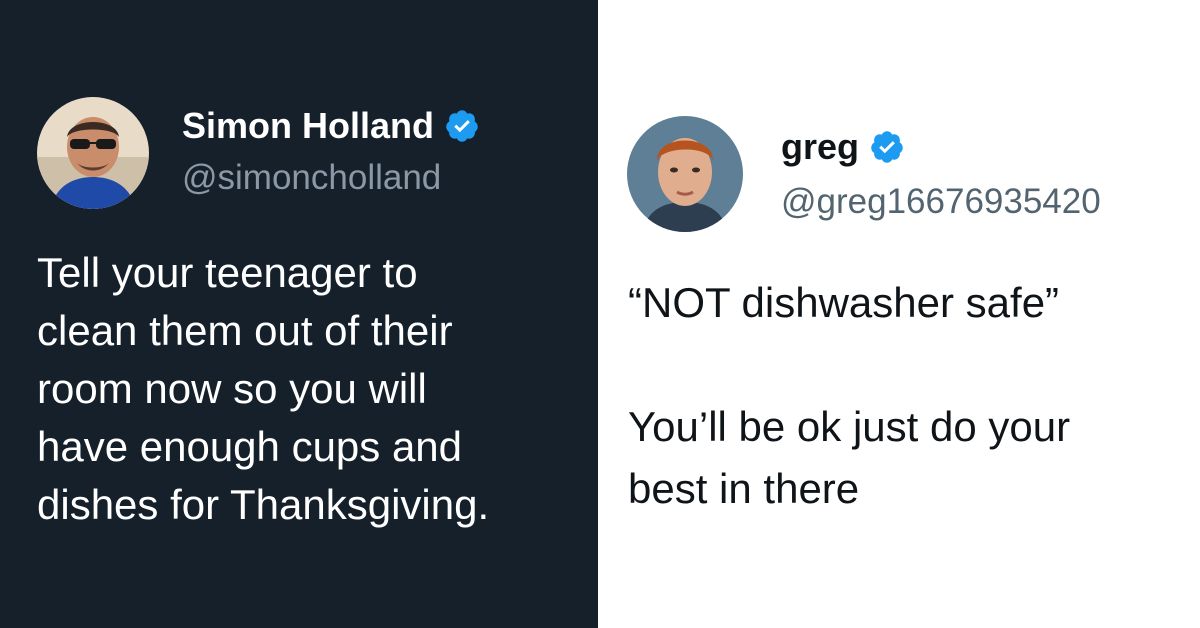 The width and height of the screenshot is (1200, 628). I want to click on author-display-name: greg, so click(820, 147).